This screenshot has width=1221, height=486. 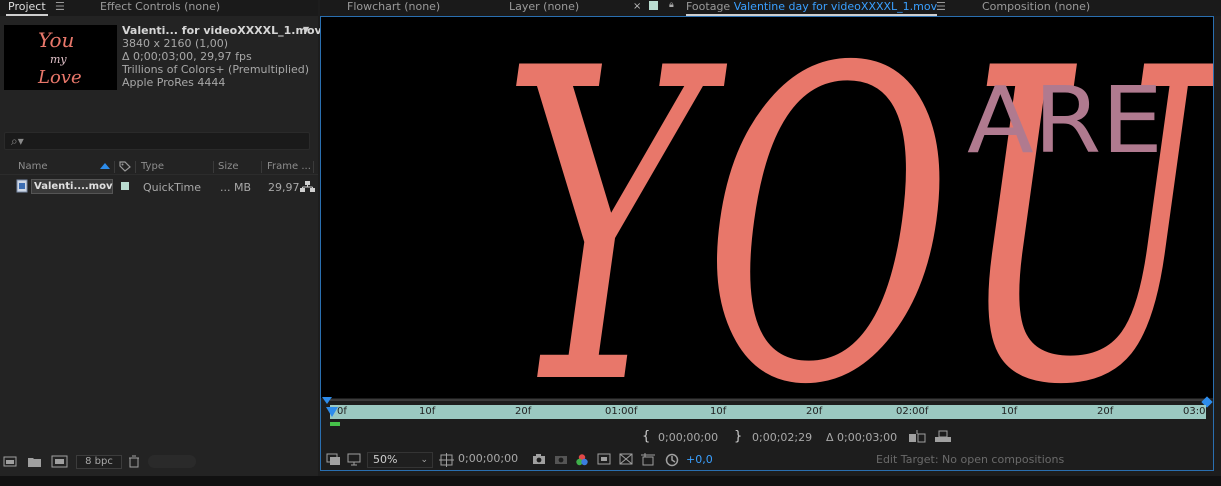 I want to click on frame-word-are: ARE, so click(x=1065, y=120).